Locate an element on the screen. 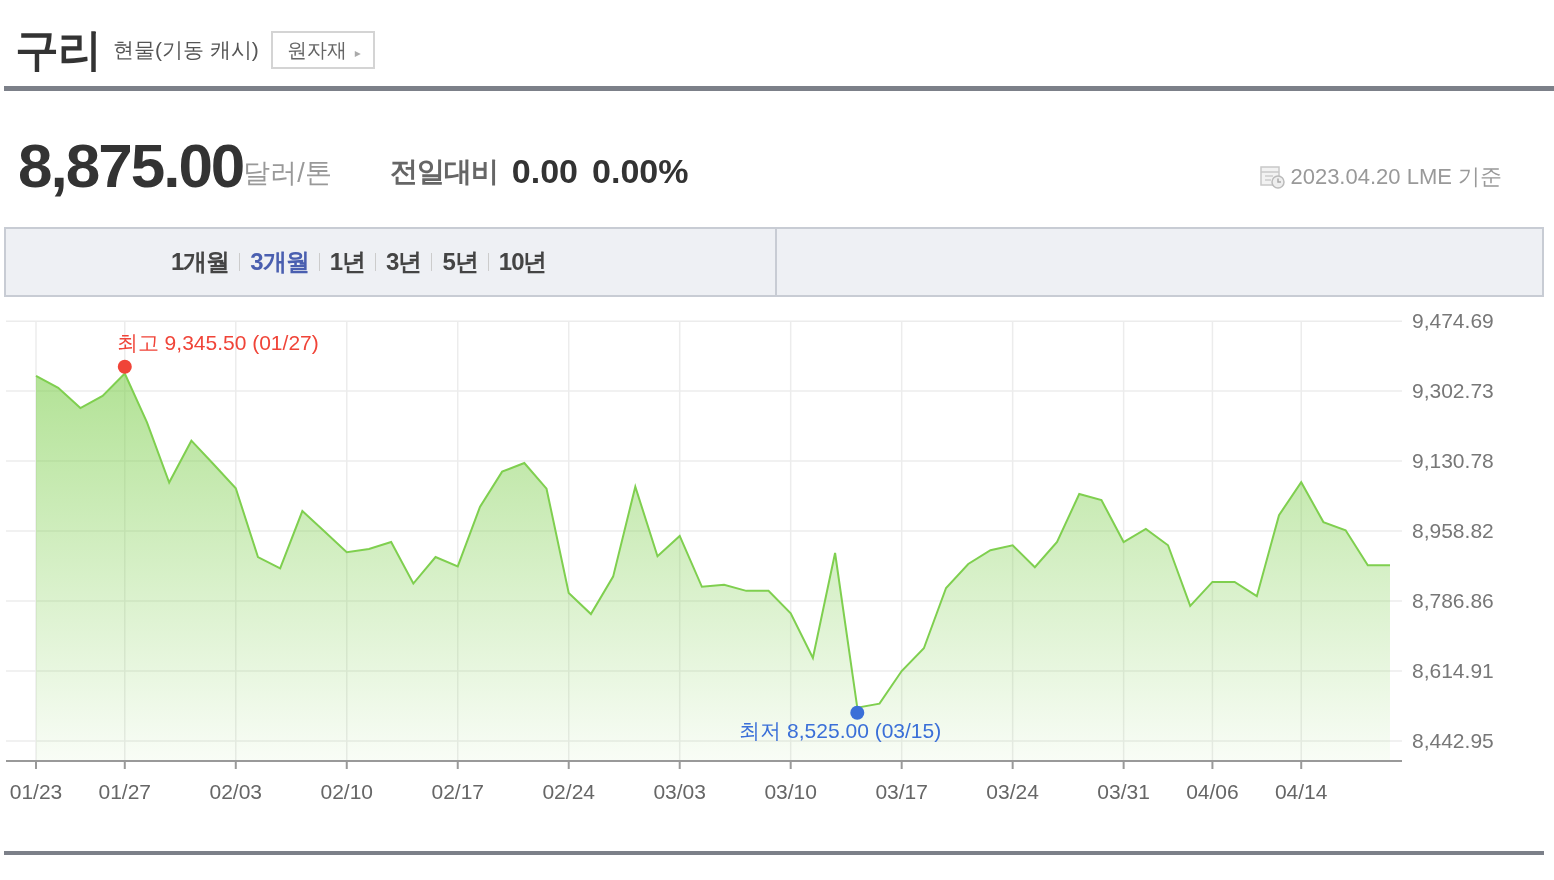 This screenshot has height=880, width=1554. low-marker is located at coordinates (857, 712).